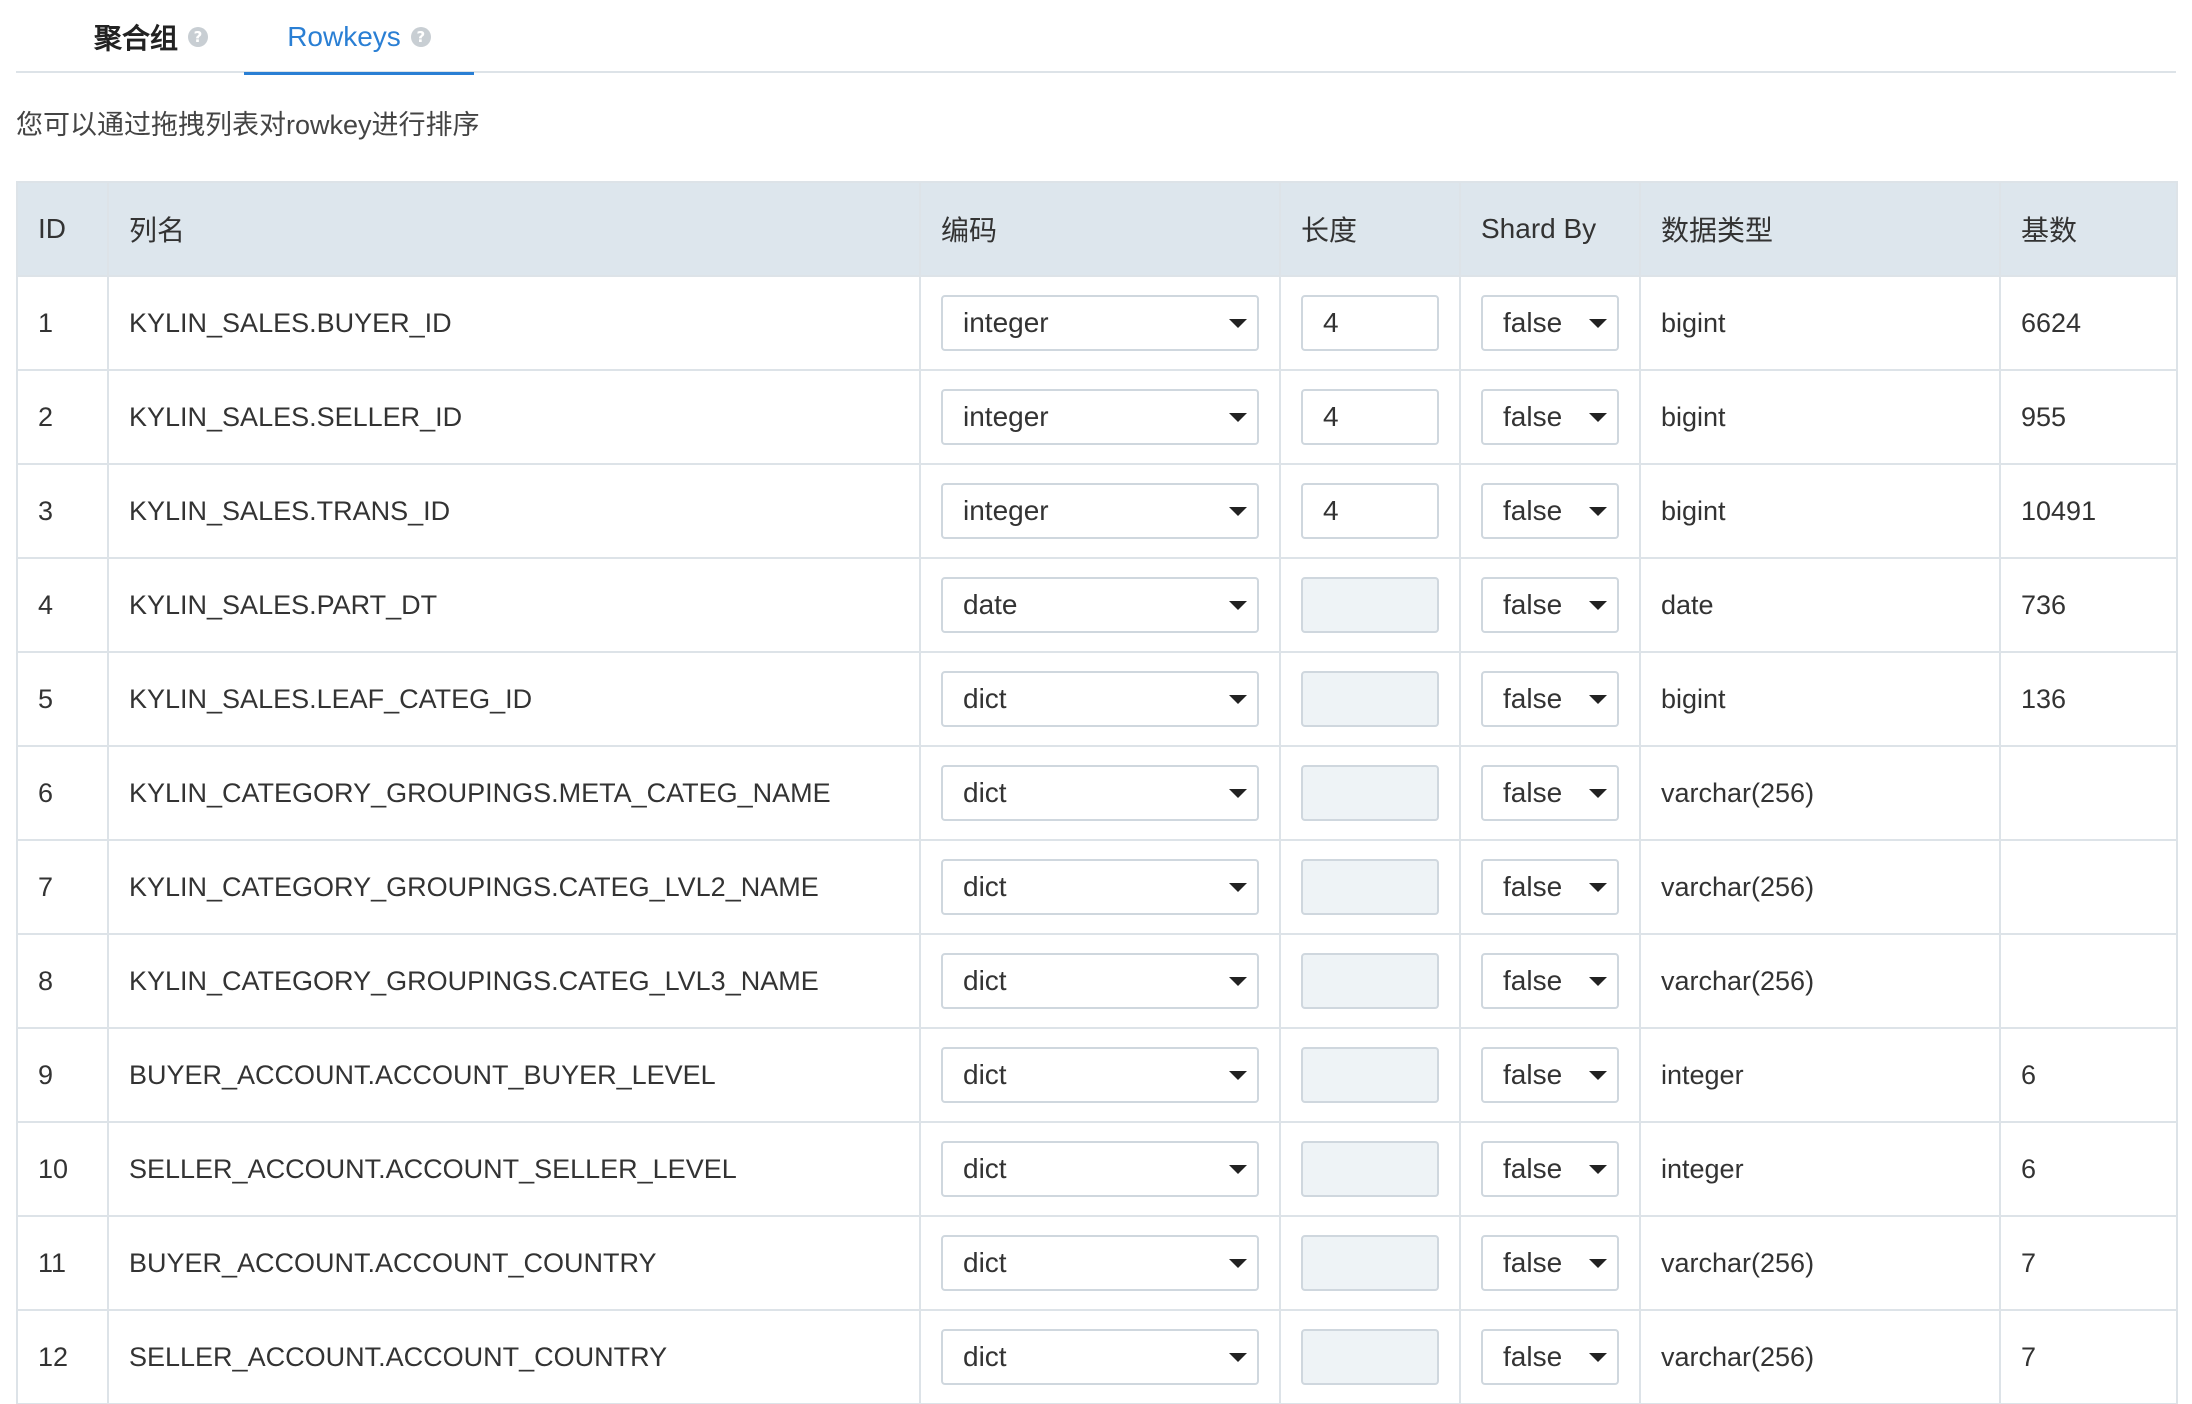  What do you see at coordinates (514, 981) in the screenshot?
I see `column-name: KYLIN_CATEGORY_GROUPINGS.CATEG_LVL3_NAME` at bounding box center [514, 981].